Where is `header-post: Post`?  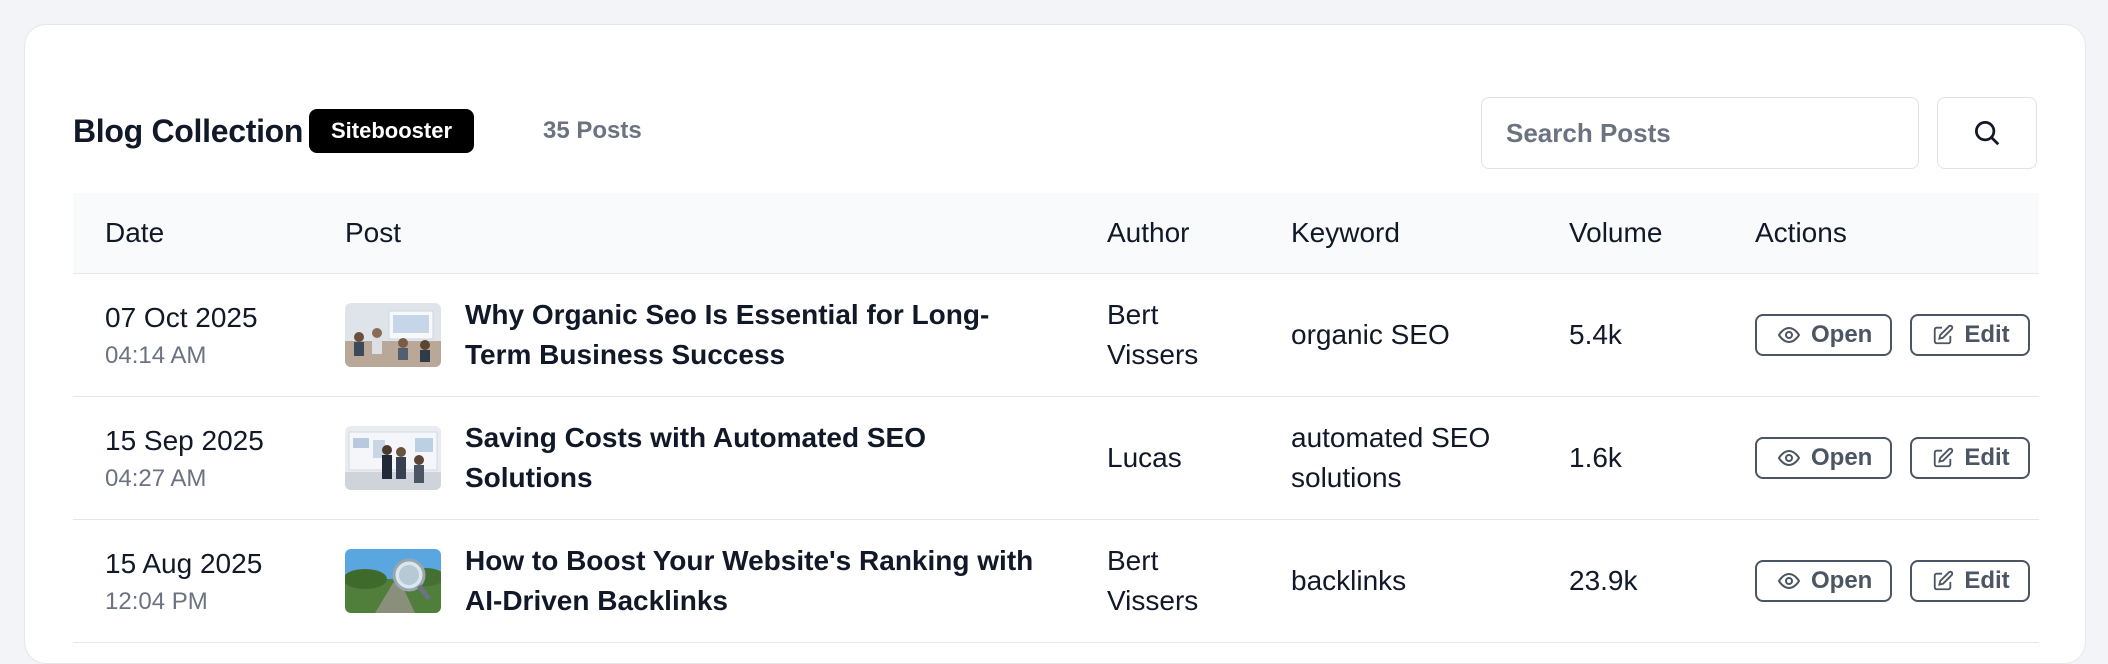
header-post: Post is located at coordinates (373, 232).